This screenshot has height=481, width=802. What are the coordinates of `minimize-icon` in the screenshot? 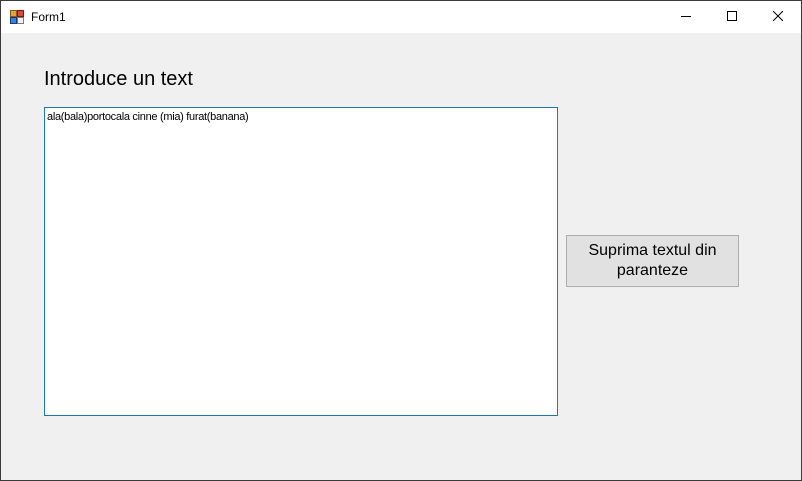 It's located at (686, 17).